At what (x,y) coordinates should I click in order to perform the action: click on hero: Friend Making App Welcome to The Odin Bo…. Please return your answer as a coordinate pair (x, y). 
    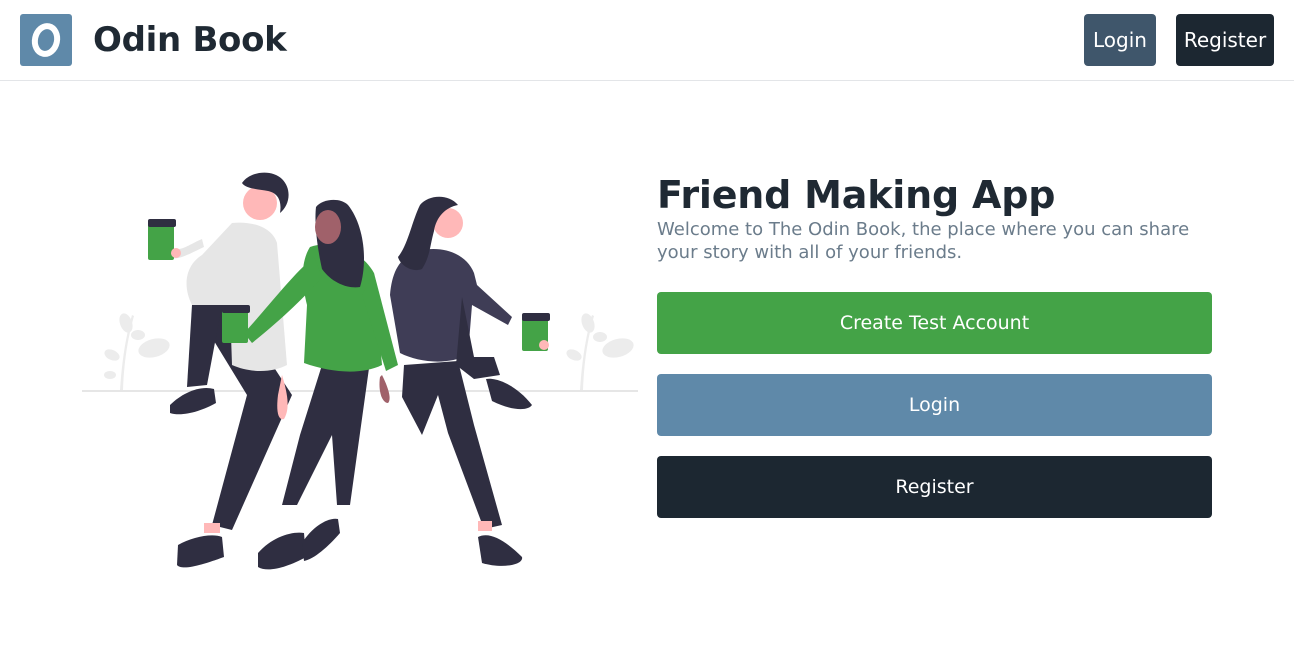
    Looking at the image, I should click on (934, 218).